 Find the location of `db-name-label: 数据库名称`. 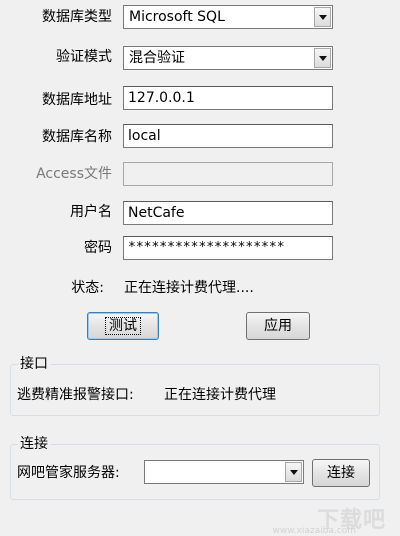

db-name-label: 数据库名称 is located at coordinates (77, 137).